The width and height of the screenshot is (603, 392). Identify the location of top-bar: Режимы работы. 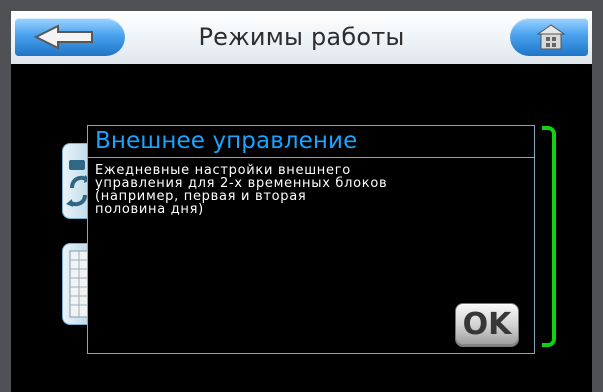
(301, 37).